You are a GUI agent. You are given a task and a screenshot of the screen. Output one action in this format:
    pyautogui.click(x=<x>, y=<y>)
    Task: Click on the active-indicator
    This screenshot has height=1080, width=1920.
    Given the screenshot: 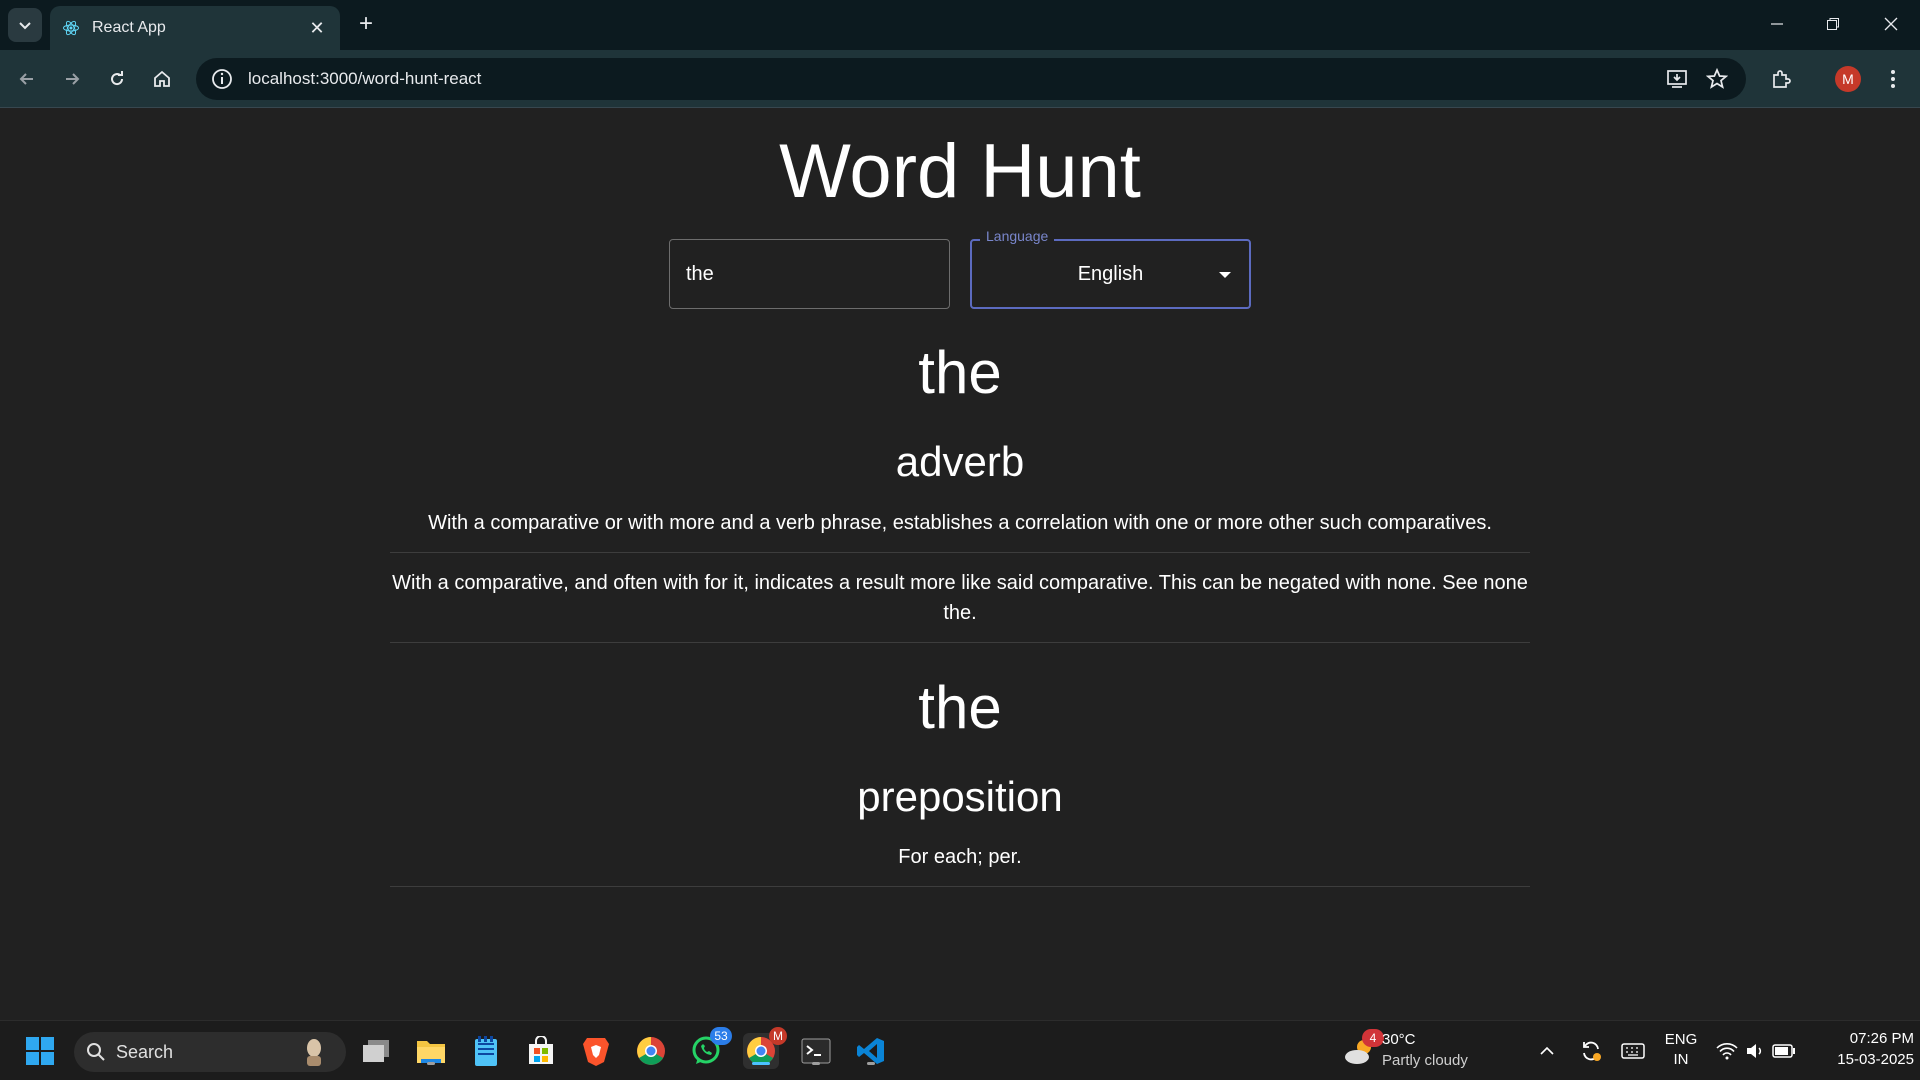 What is the action you would take?
    pyautogui.click(x=761, y=1063)
    